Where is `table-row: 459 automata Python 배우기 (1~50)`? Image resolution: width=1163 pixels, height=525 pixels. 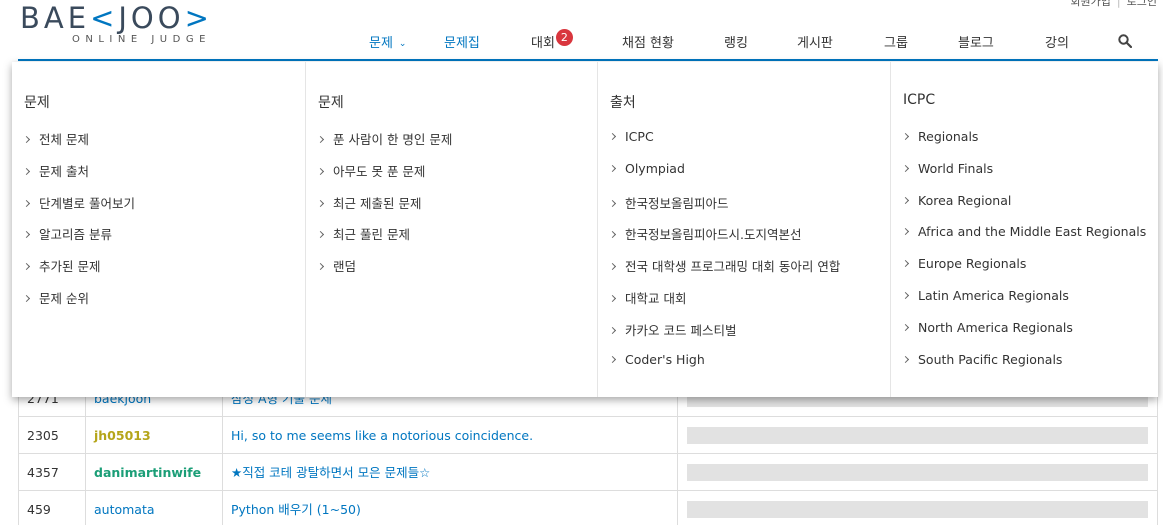 table-row: 459 automata Python 배우기 (1~50) is located at coordinates (588, 508).